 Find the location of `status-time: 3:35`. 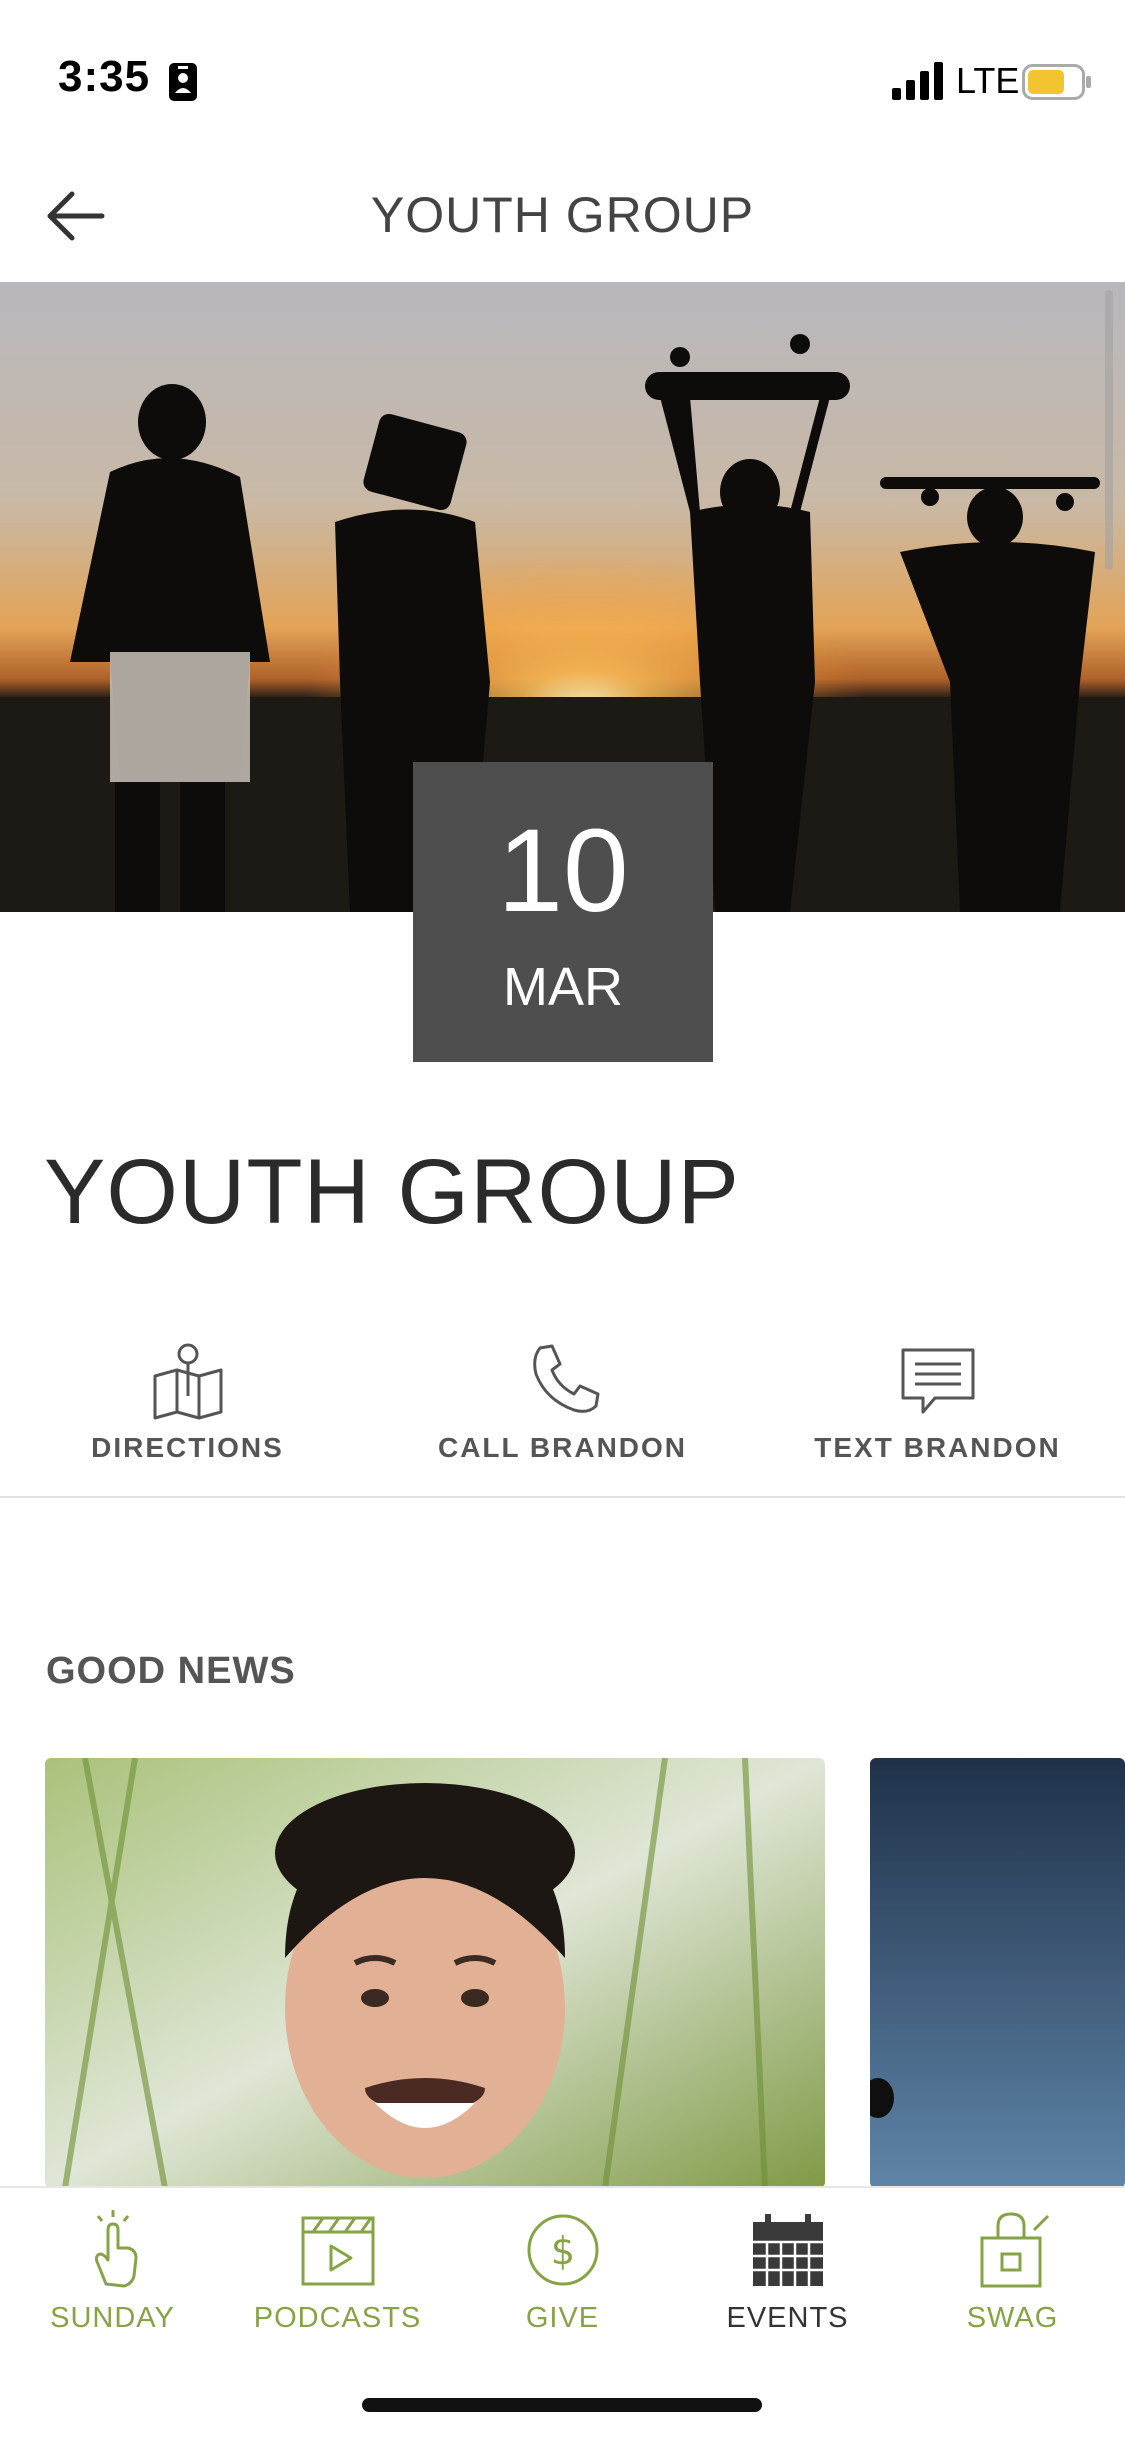

status-time: 3:35 is located at coordinates (104, 76).